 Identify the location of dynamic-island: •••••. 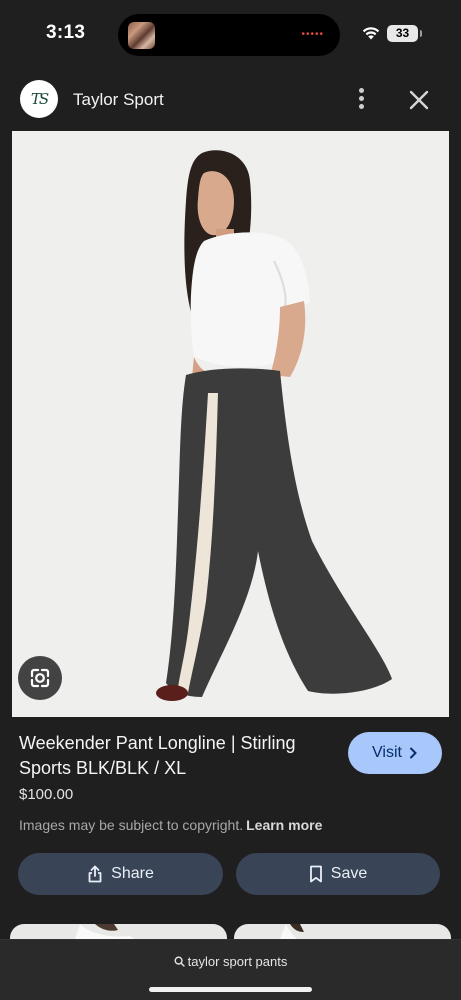
(229, 35).